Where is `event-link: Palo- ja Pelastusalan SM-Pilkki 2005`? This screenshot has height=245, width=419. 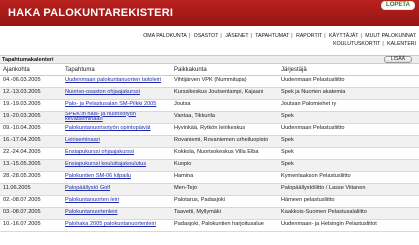 event-link: Palo- ja Pelastusalan SM-Pilkki 2005 is located at coordinates (110, 104).